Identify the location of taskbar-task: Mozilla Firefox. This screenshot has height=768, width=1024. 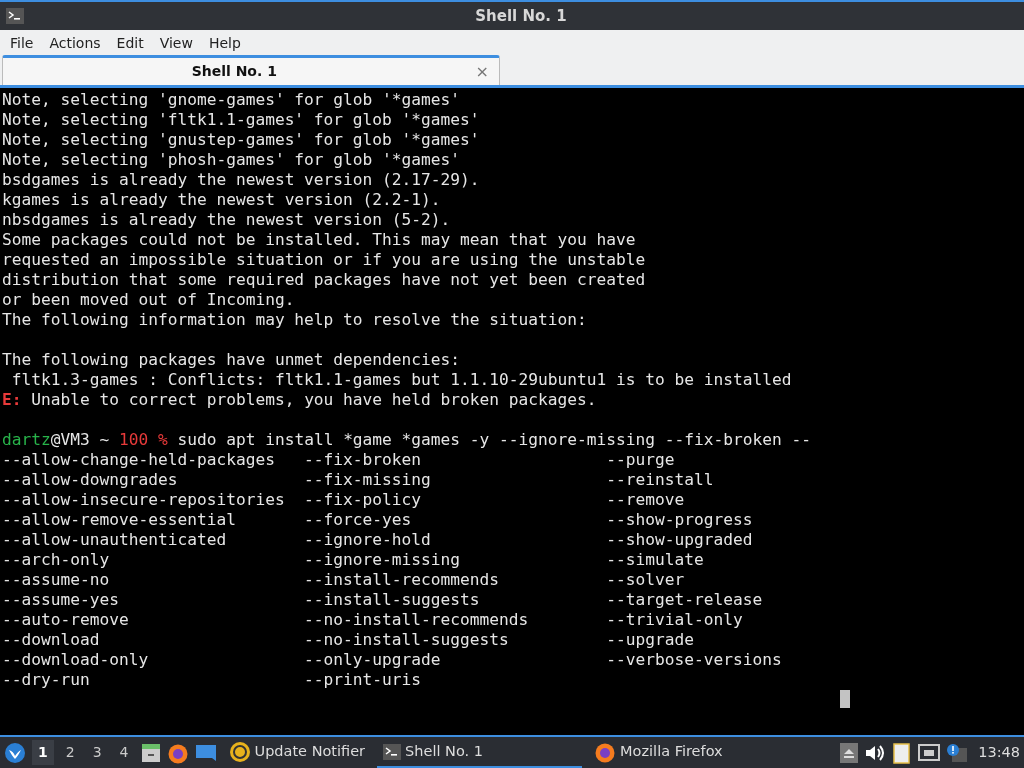
(658, 752).